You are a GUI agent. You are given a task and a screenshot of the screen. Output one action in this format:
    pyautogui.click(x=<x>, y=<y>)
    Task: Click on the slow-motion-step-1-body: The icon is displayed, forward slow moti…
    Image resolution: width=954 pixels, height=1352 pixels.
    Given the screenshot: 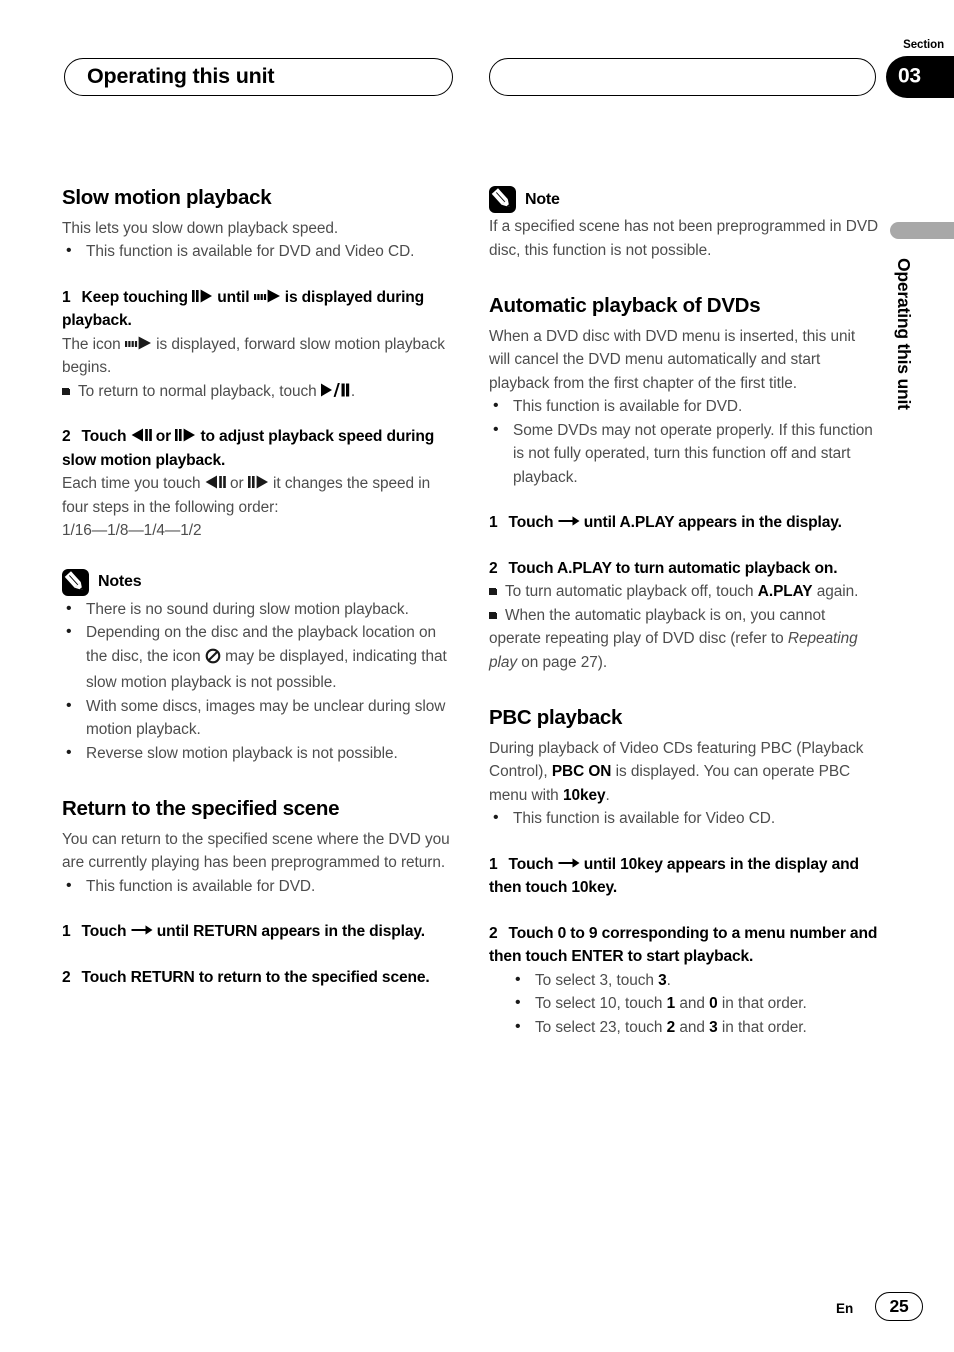 What is the action you would take?
    pyautogui.click(x=257, y=356)
    